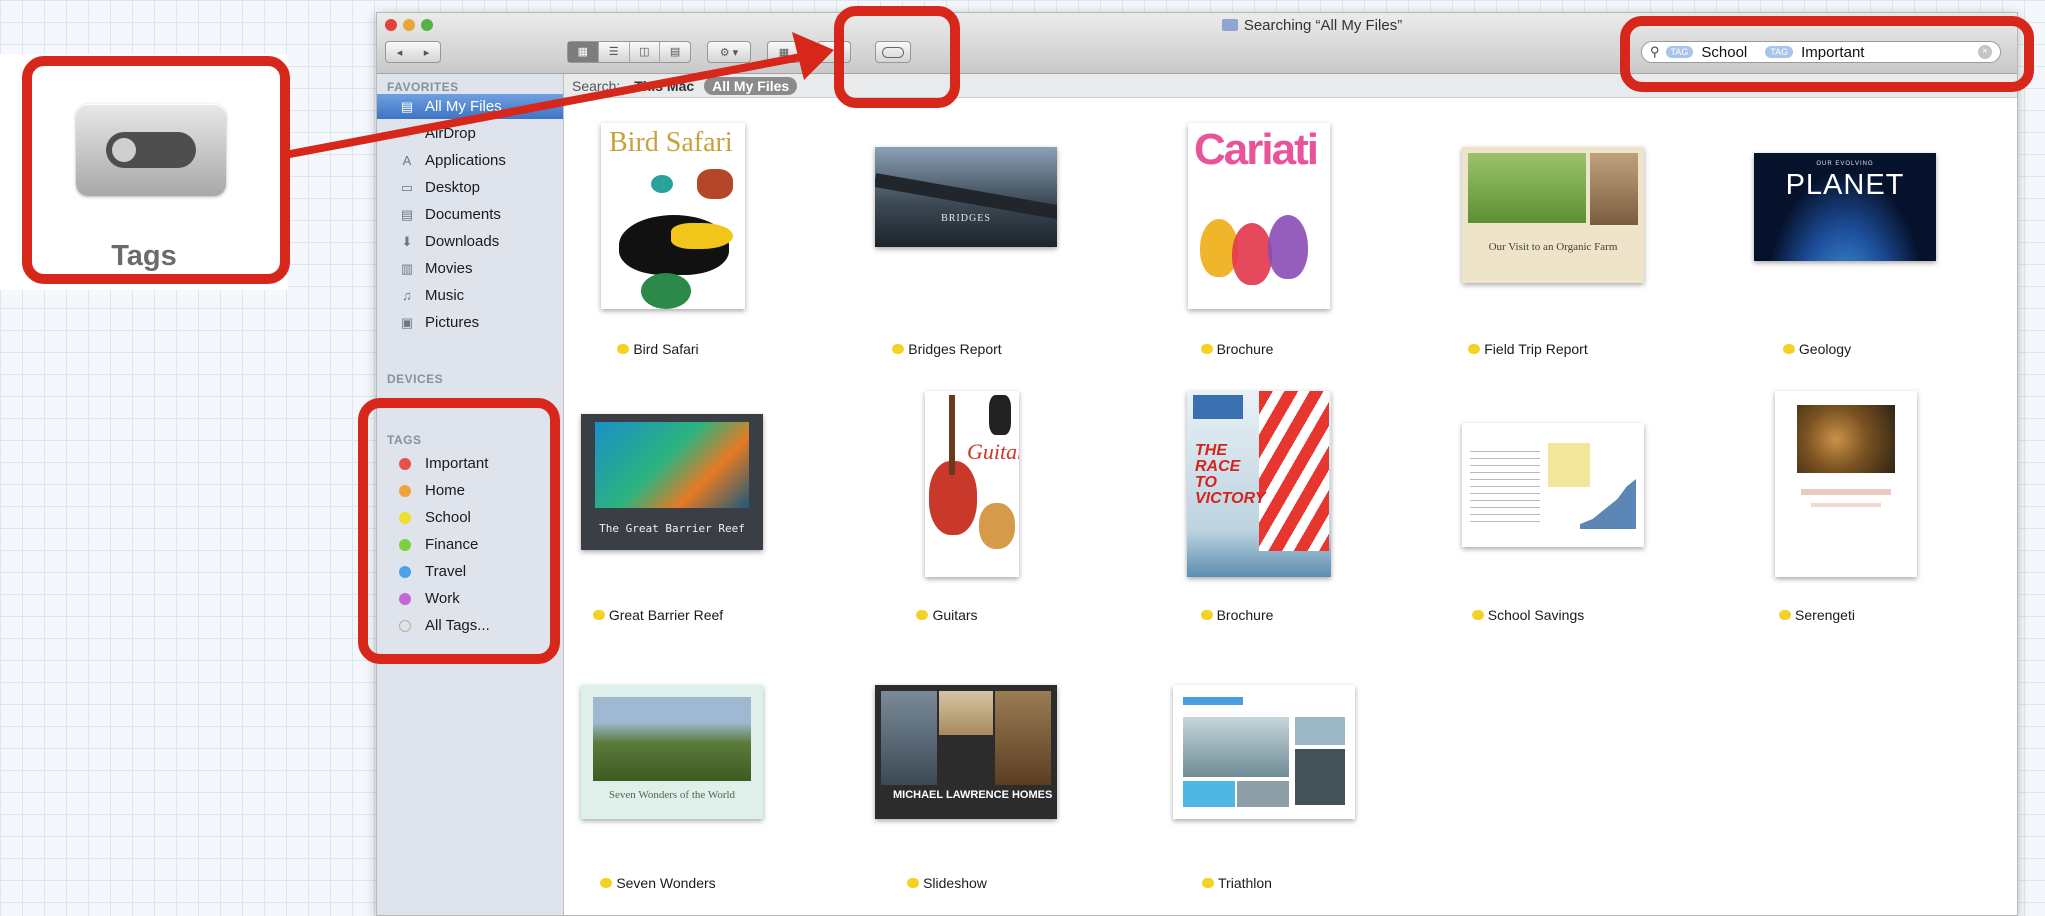 The image size is (2045, 916). I want to click on annotation-arrow, so click(560, 95).